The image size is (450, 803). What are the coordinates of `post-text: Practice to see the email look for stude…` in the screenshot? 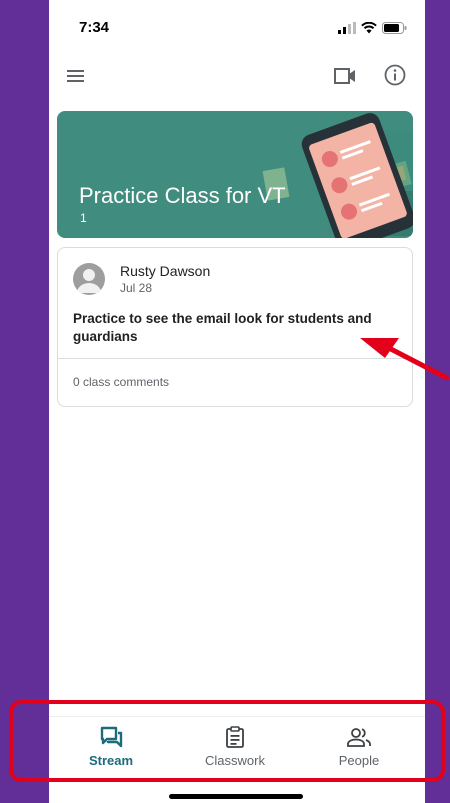 It's located at (222, 327).